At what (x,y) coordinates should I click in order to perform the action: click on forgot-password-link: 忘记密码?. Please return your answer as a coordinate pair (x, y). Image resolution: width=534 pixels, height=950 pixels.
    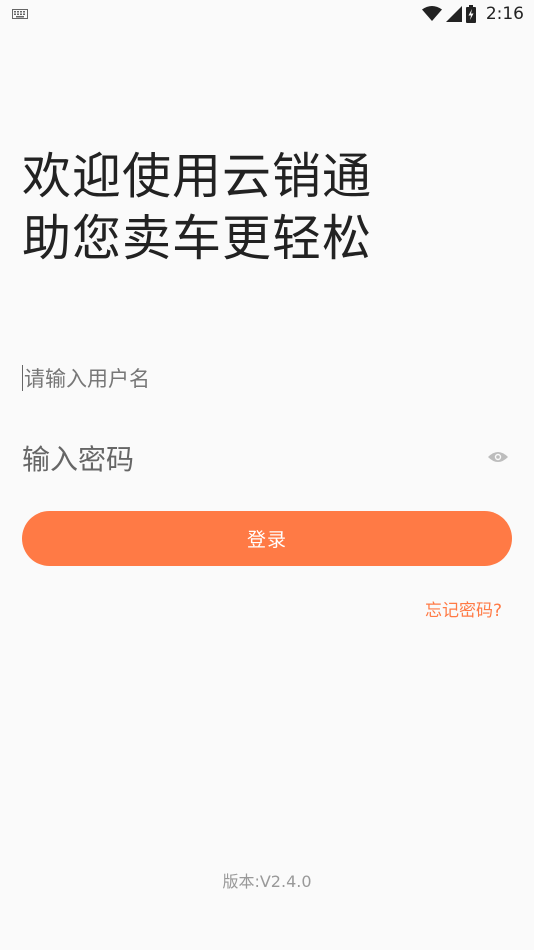
    Looking at the image, I should click on (463, 608).